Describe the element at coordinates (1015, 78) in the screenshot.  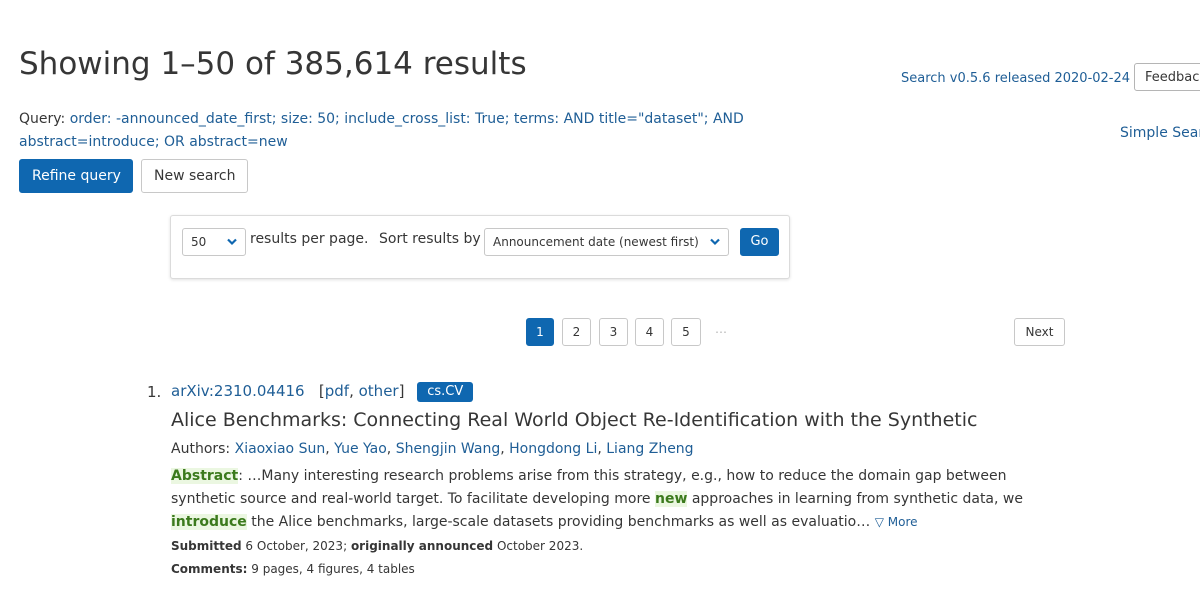
I see `release-link: Search v0.5.6 released 2020-02-24` at that location.